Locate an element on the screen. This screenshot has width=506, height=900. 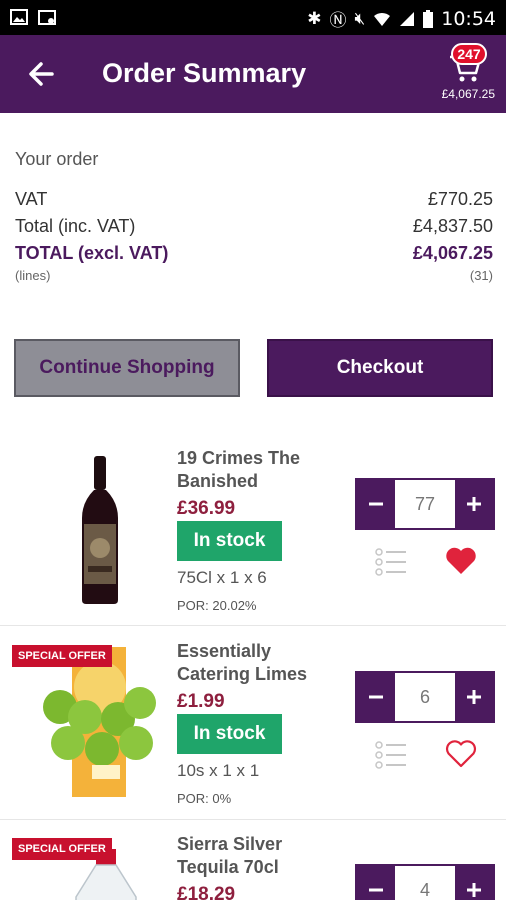
limes-image is located at coordinates (99, 722).